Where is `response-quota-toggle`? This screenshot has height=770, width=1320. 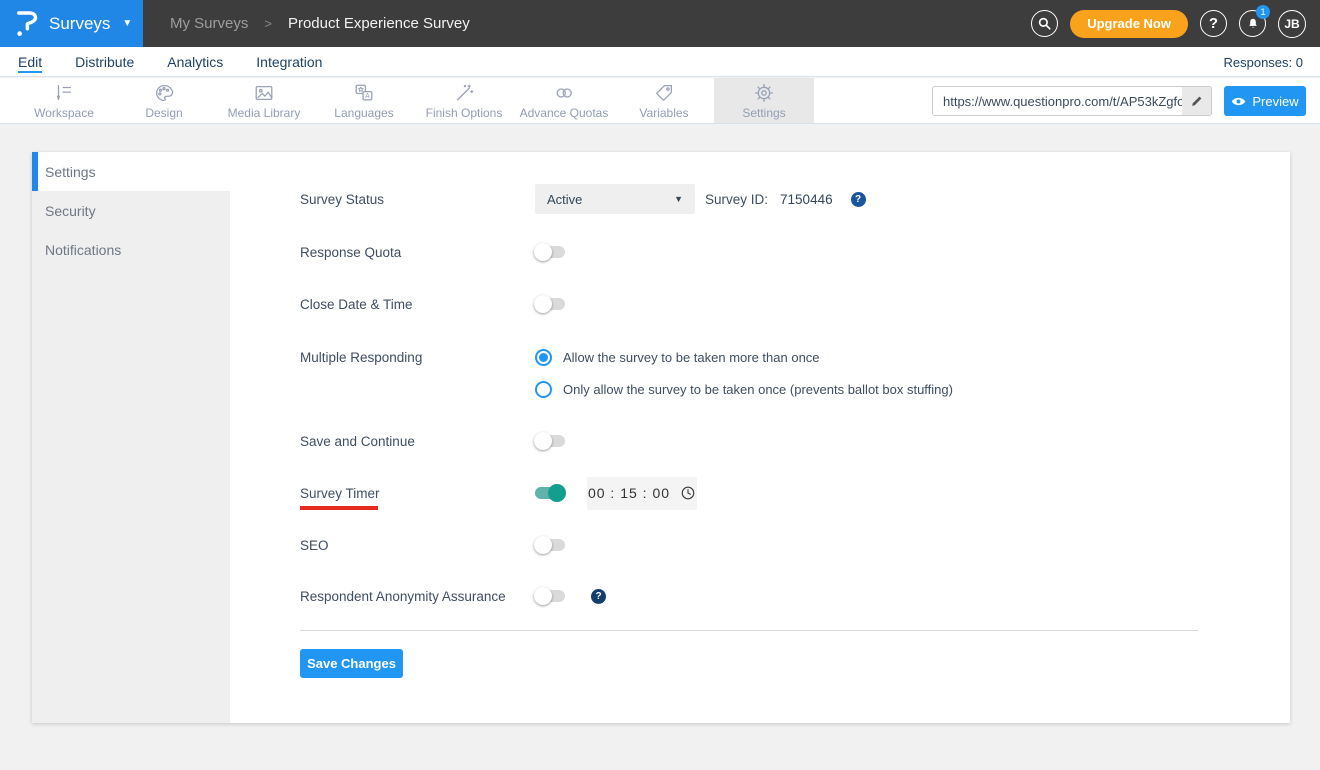
response-quota-toggle is located at coordinates (549, 252).